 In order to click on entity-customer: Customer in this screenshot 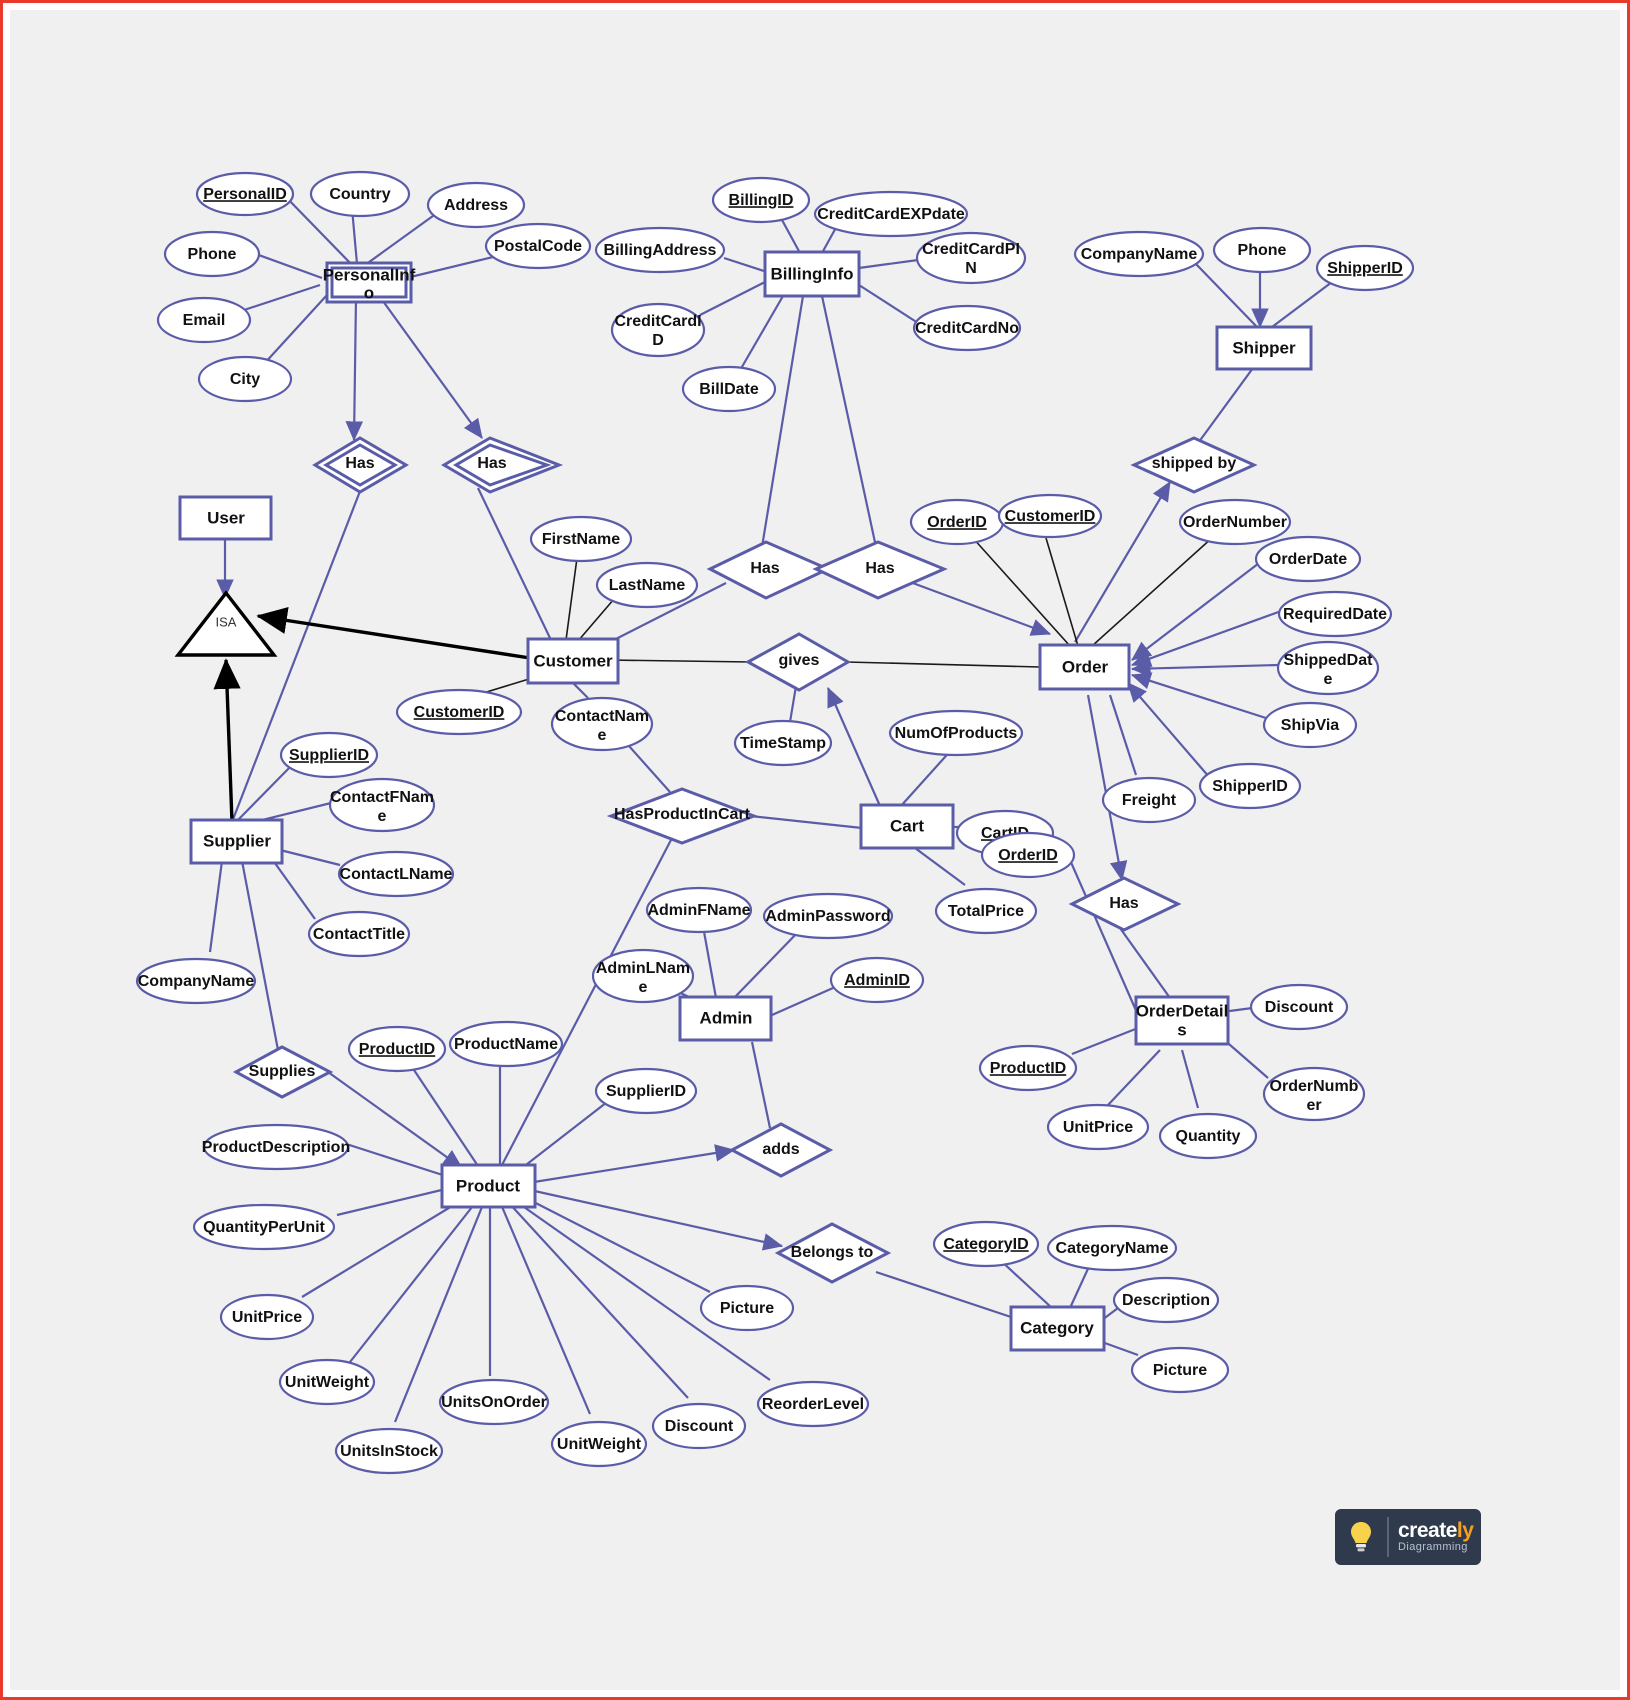, I will do `click(573, 661)`.